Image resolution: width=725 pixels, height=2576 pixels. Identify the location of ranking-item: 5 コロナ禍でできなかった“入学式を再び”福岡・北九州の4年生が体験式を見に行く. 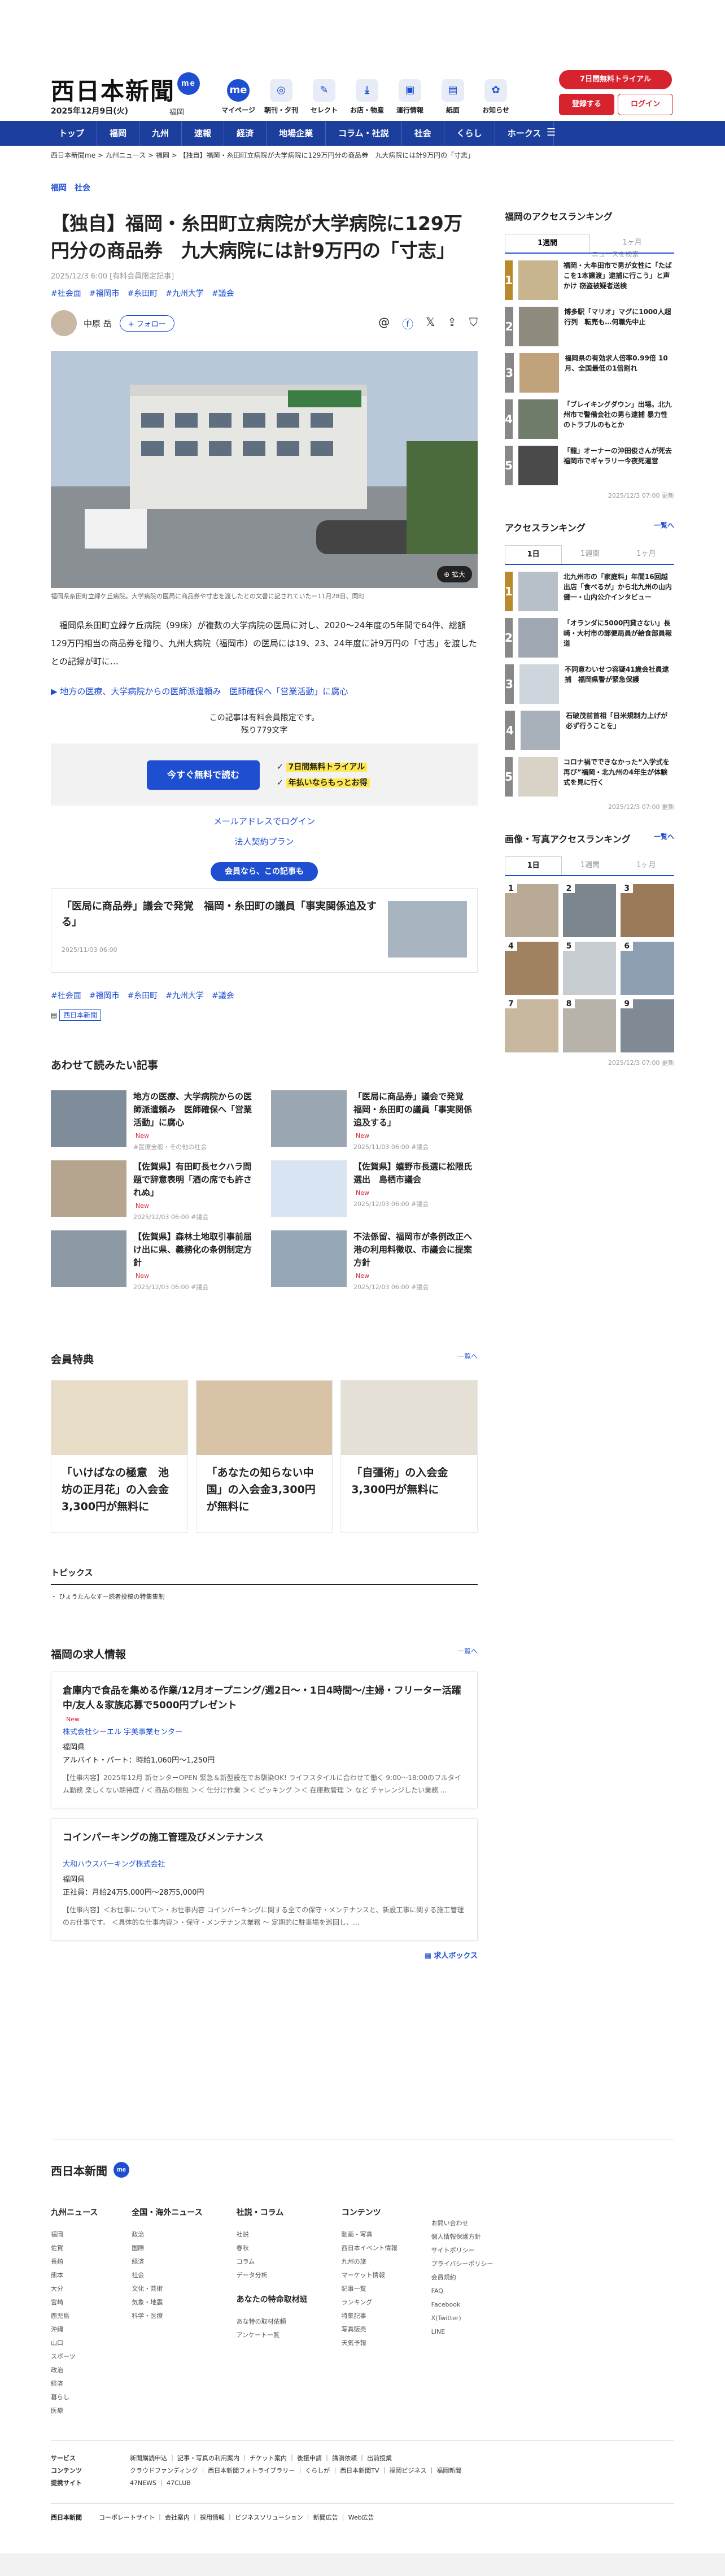
(589, 777).